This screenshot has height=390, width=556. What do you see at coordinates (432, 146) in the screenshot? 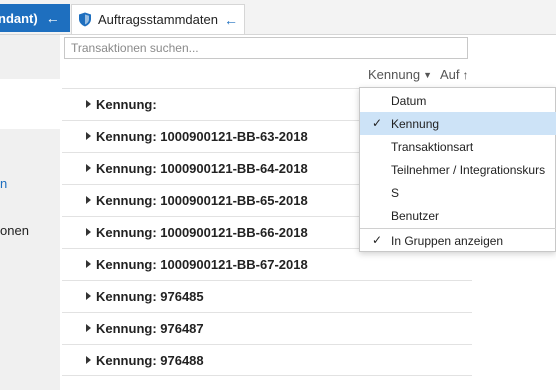
I see `menu-item-label: Transaktionsart` at bounding box center [432, 146].